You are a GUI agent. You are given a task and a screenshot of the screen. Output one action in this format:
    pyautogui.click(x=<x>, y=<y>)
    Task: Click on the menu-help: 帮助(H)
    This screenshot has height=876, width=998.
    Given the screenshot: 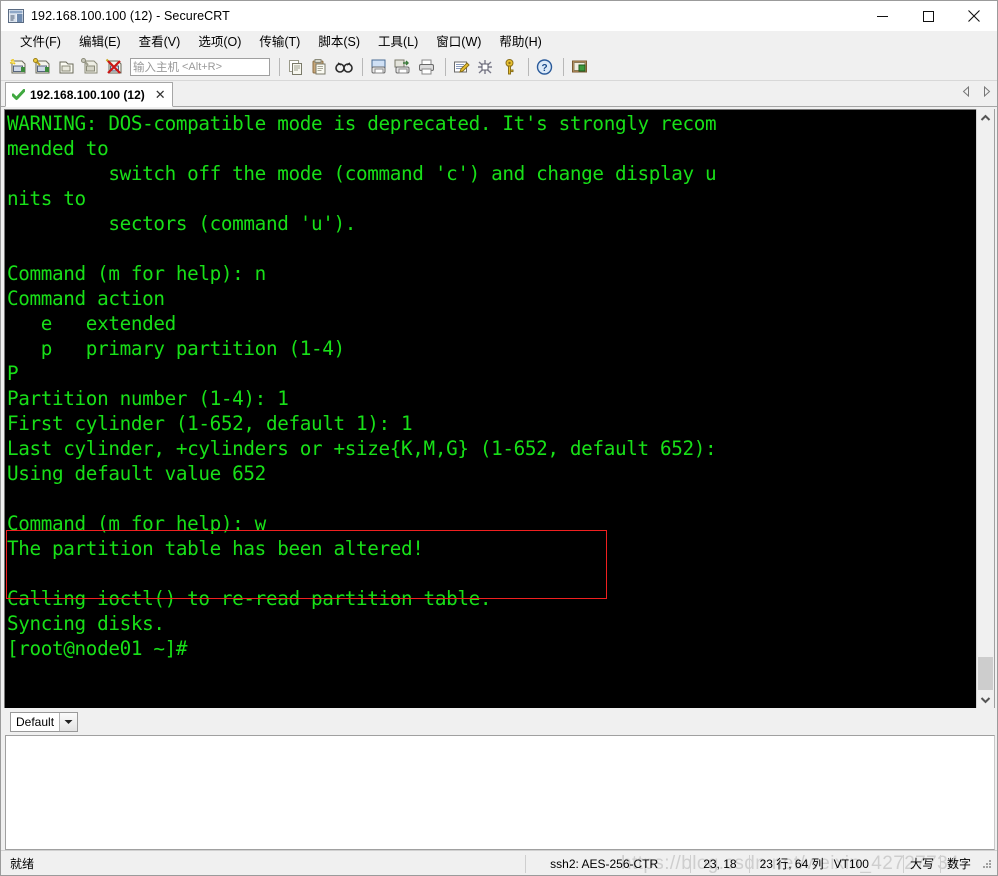 What is the action you would take?
    pyautogui.click(x=520, y=43)
    